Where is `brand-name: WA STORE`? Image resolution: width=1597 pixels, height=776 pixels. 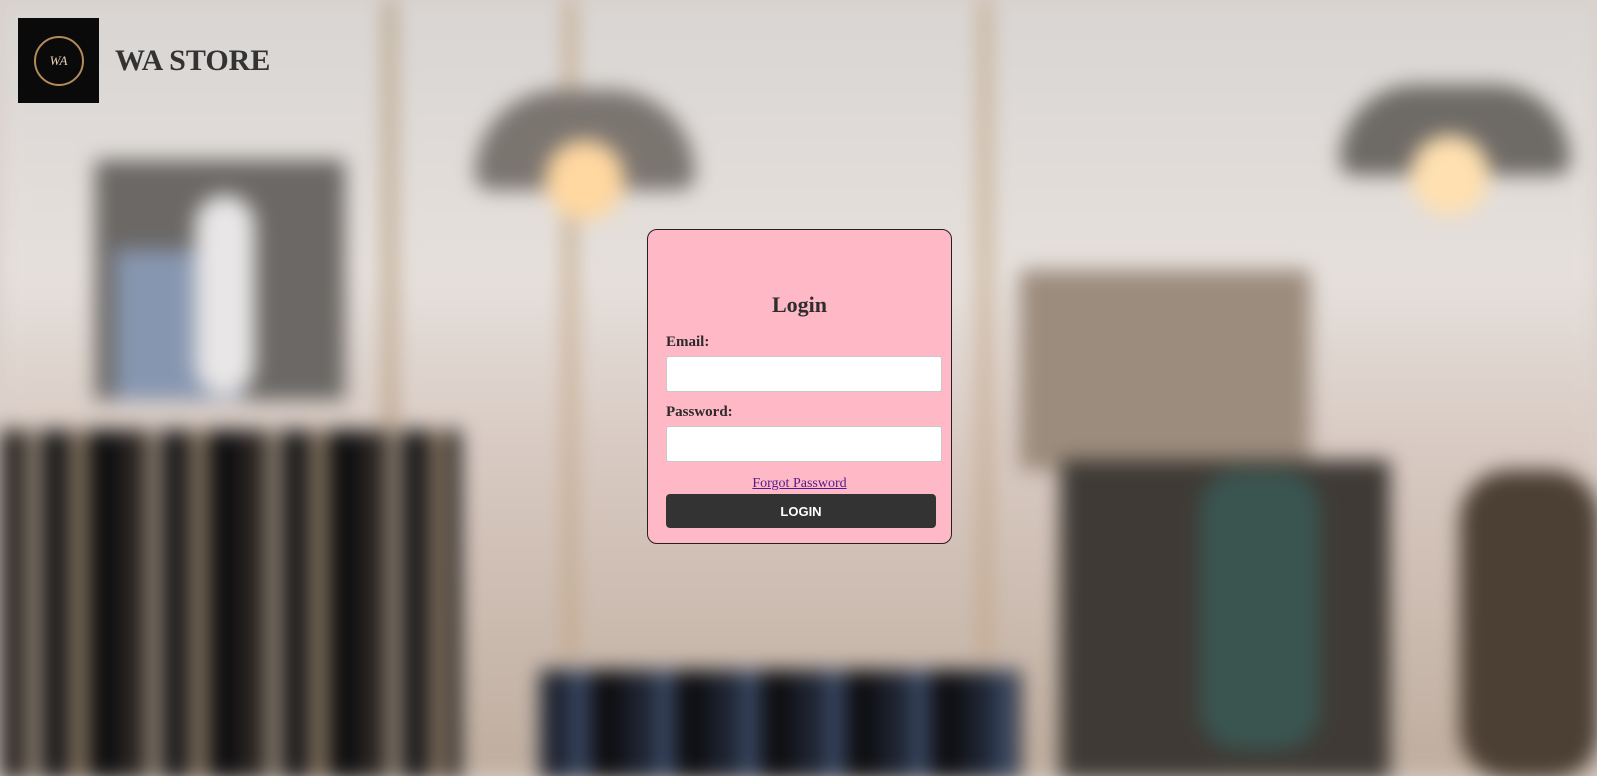
brand-name: WA STORE is located at coordinates (193, 60).